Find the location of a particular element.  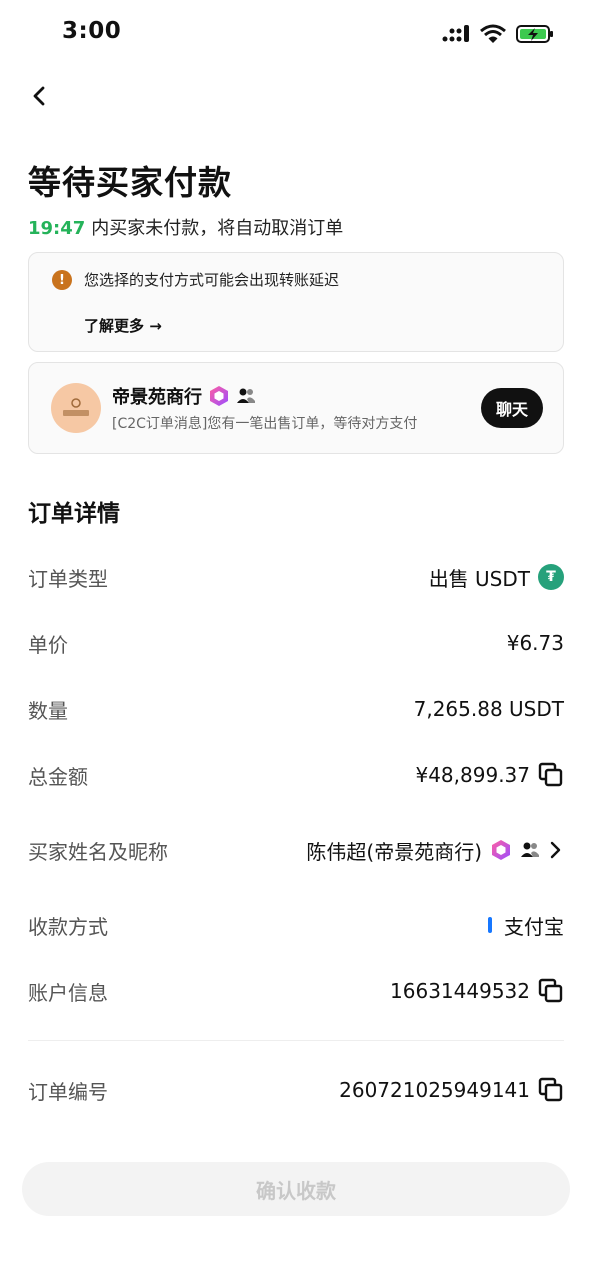

chevron-right-icon is located at coordinates (556, 850).